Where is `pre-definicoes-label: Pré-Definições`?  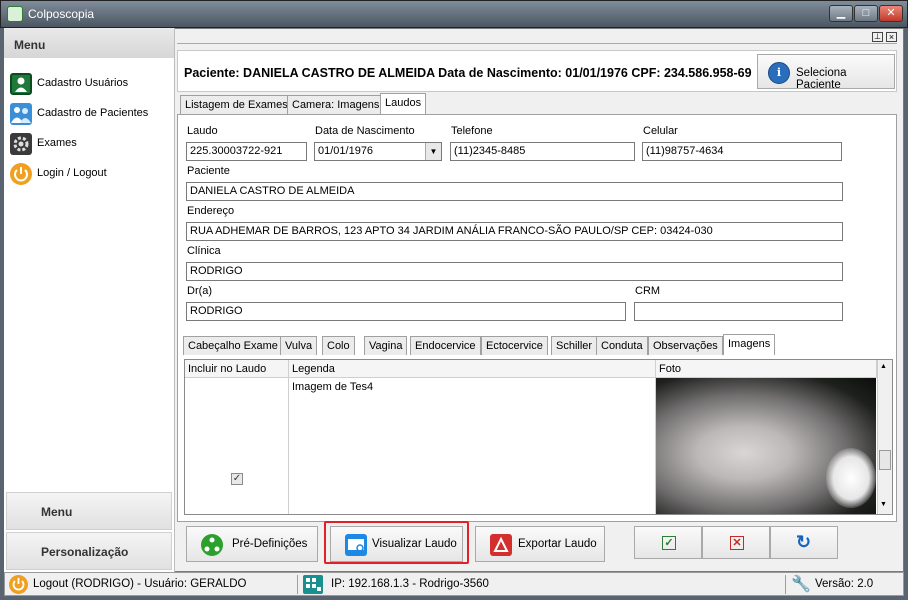 pre-definicoes-label: Pré-Definições is located at coordinates (270, 544).